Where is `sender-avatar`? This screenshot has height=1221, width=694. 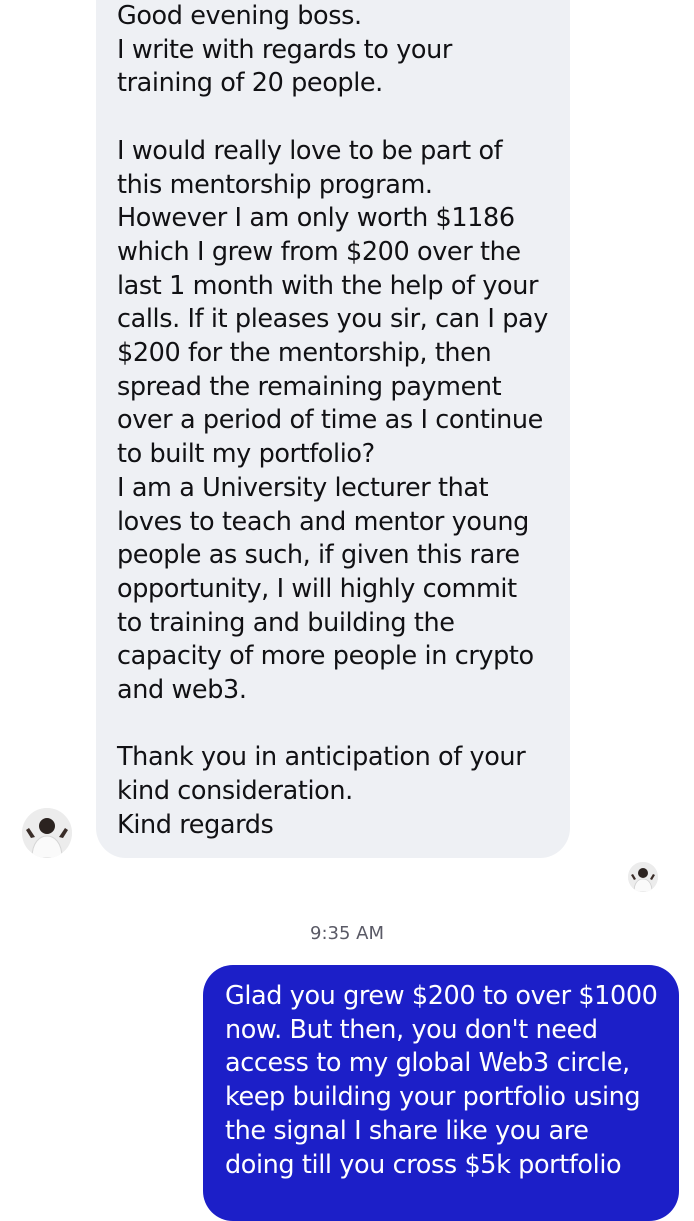
sender-avatar is located at coordinates (47, 833).